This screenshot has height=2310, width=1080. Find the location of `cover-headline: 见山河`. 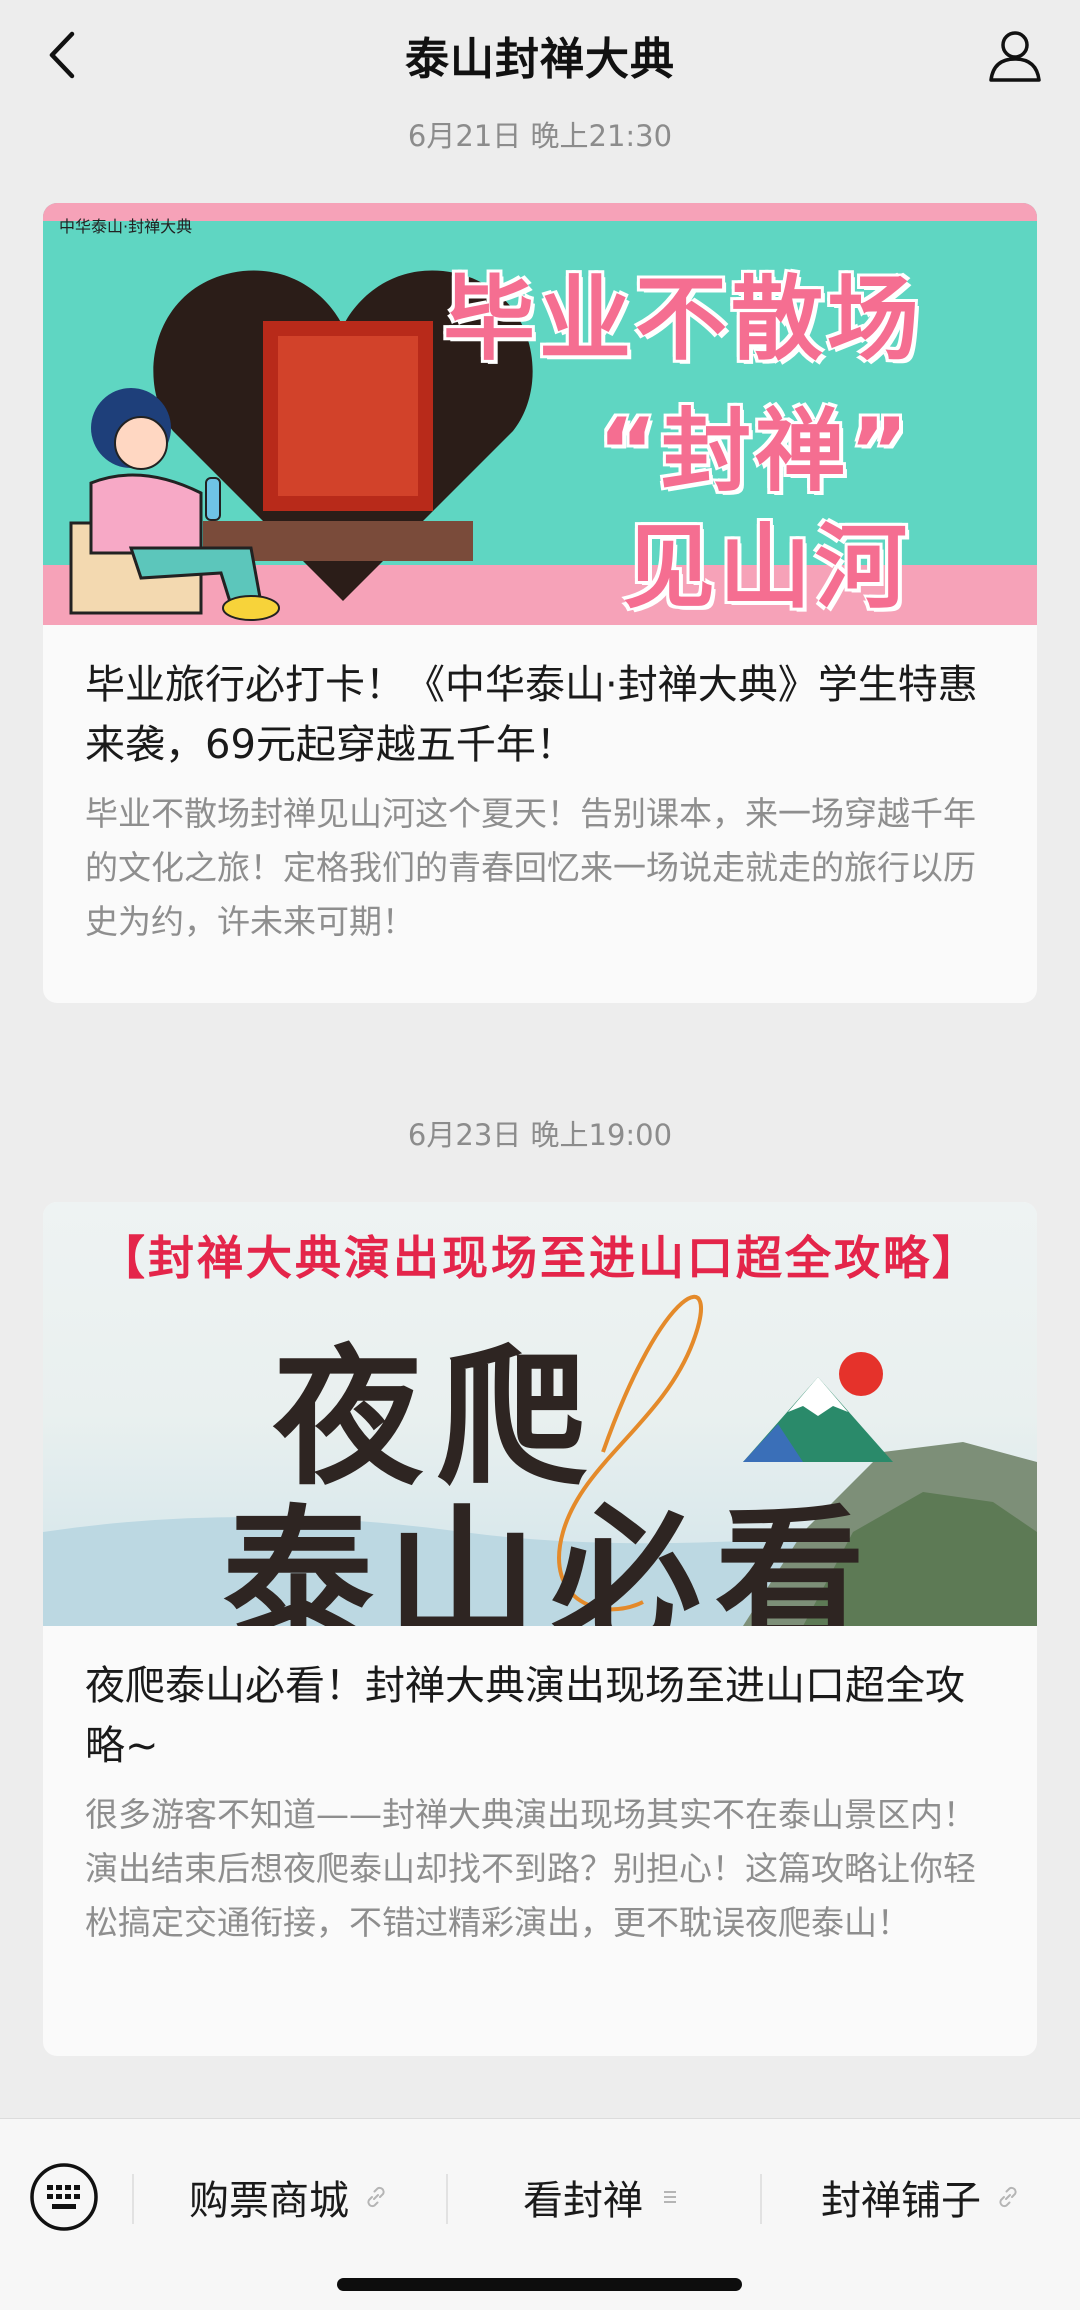

cover-headline: 见山河 is located at coordinates (767, 567).